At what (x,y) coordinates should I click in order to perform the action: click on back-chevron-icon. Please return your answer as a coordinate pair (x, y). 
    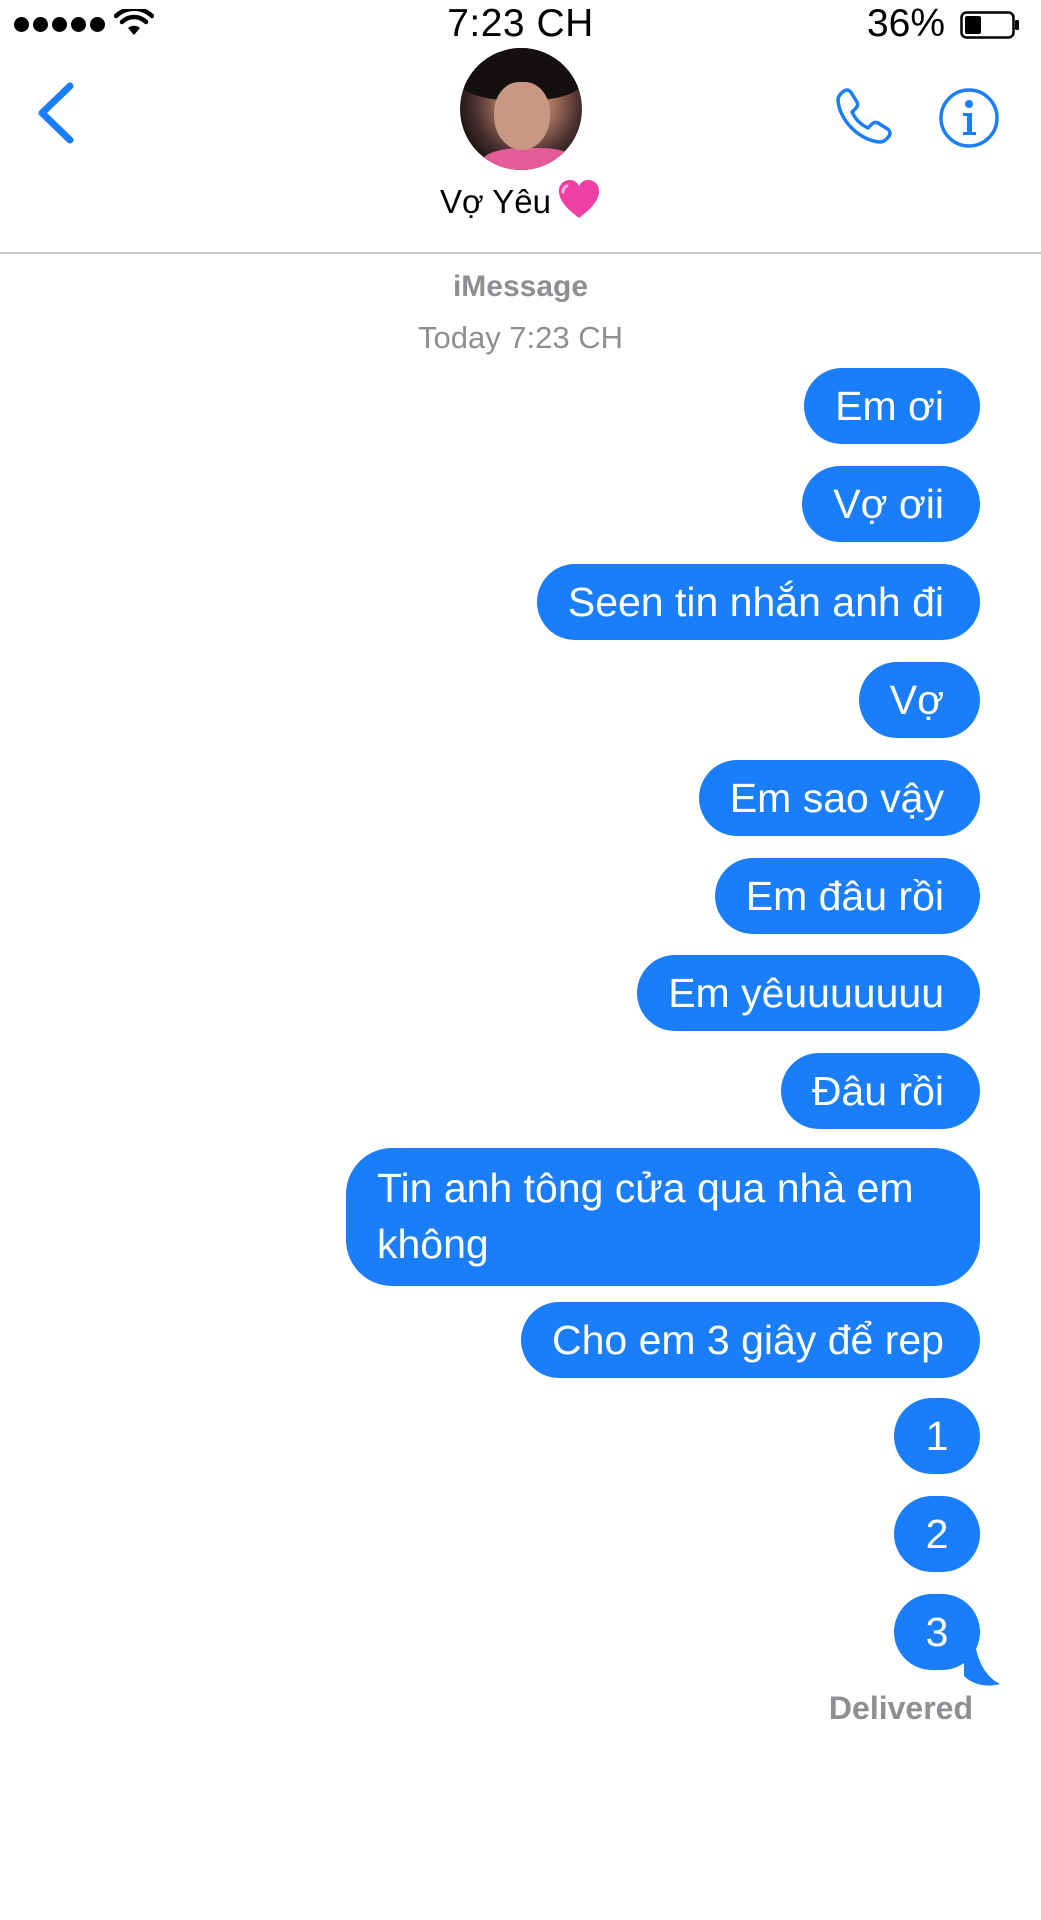
    Looking at the image, I should click on (56, 113).